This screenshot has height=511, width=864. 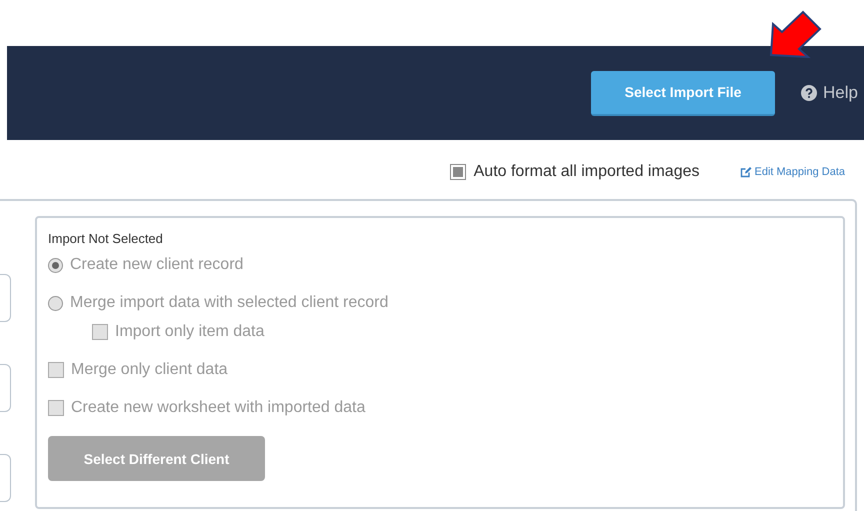 I want to click on option-label: Create new client record, so click(x=157, y=265).